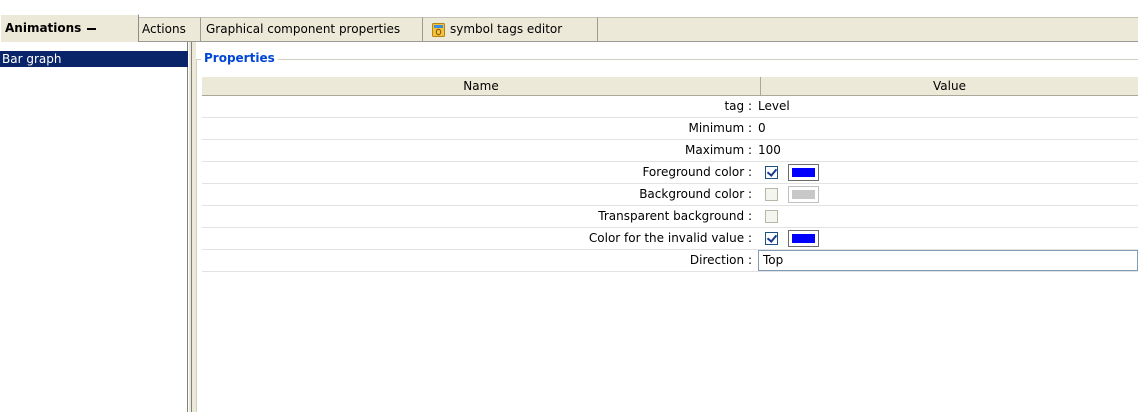  What do you see at coordinates (94, 227) in the screenshot?
I see `animation-list: Bar graph` at bounding box center [94, 227].